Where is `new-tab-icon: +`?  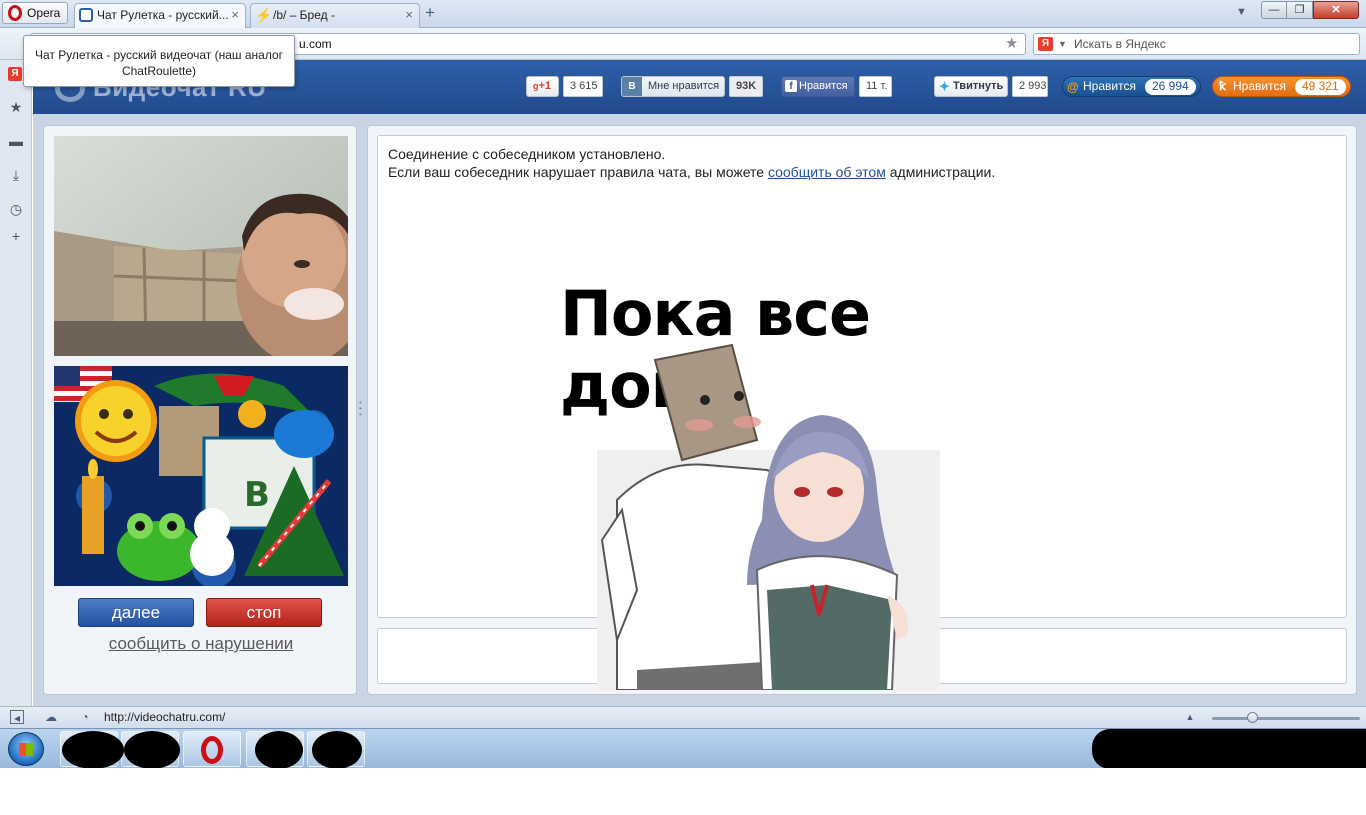 new-tab-icon: + is located at coordinates (430, 13).